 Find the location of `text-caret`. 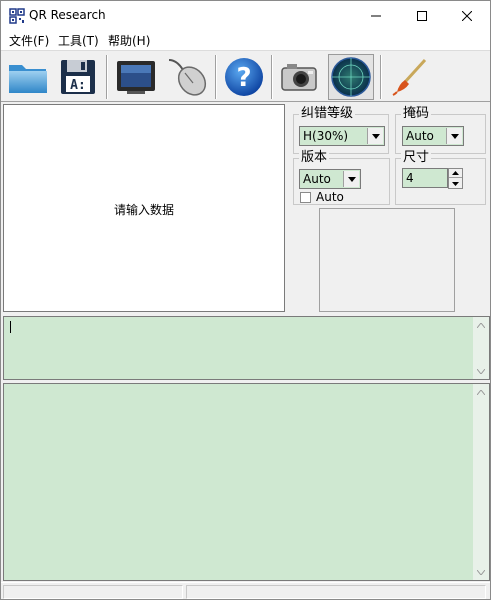

text-caret is located at coordinates (10, 327).